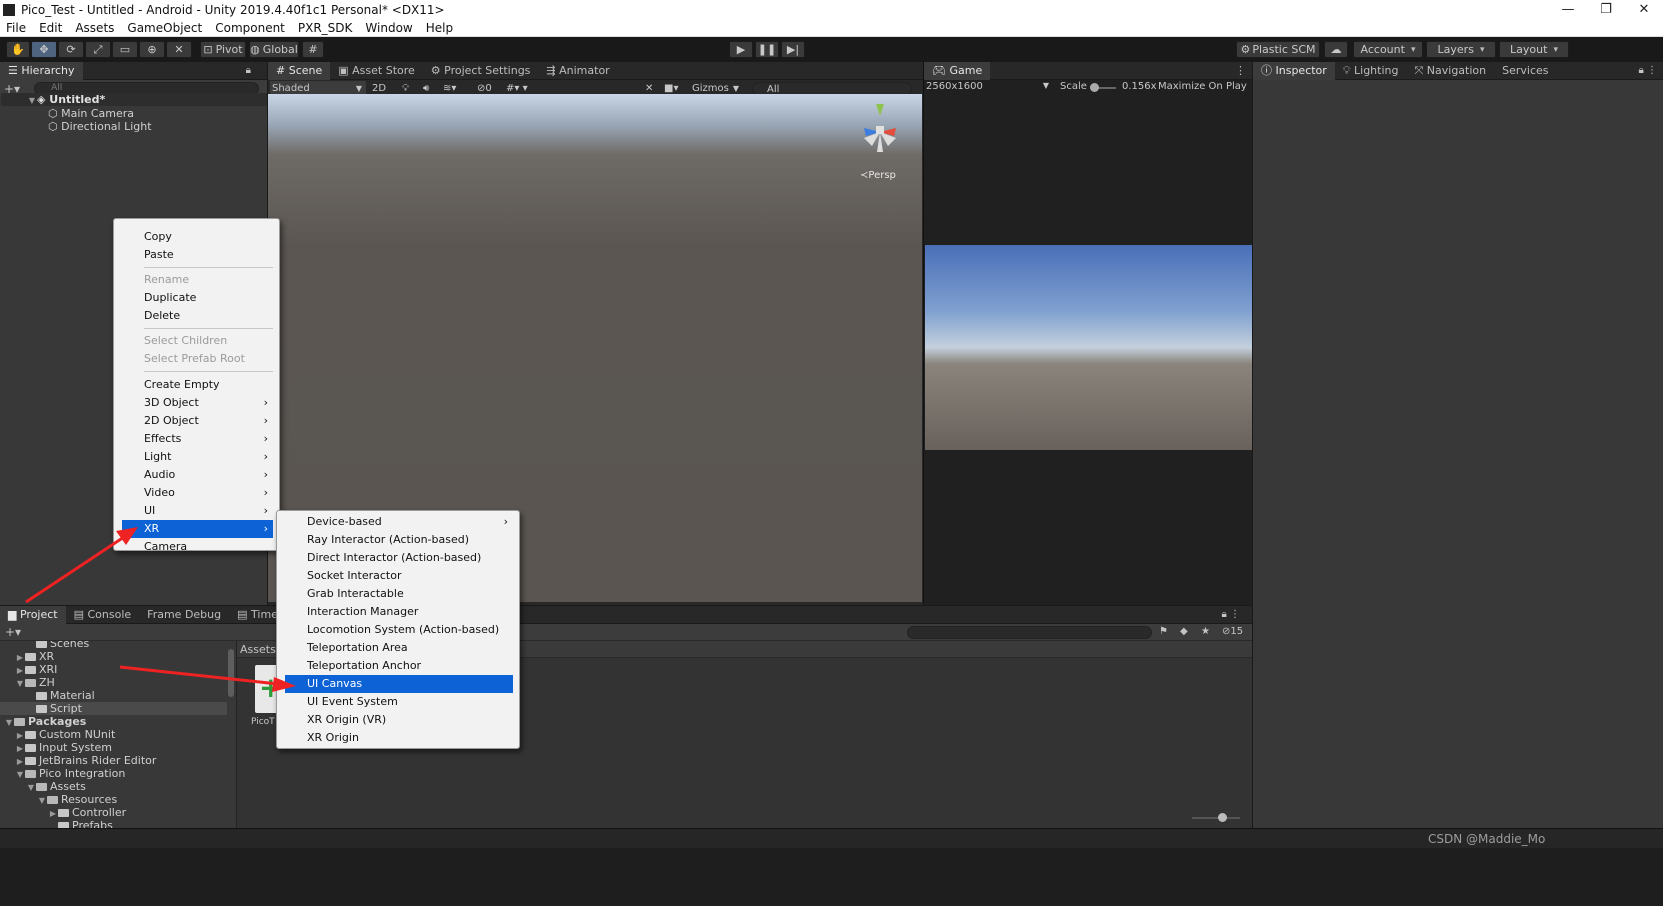 The width and height of the screenshot is (1663, 906). I want to click on project-tree-item: ▶ Controller, so click(113, 812).